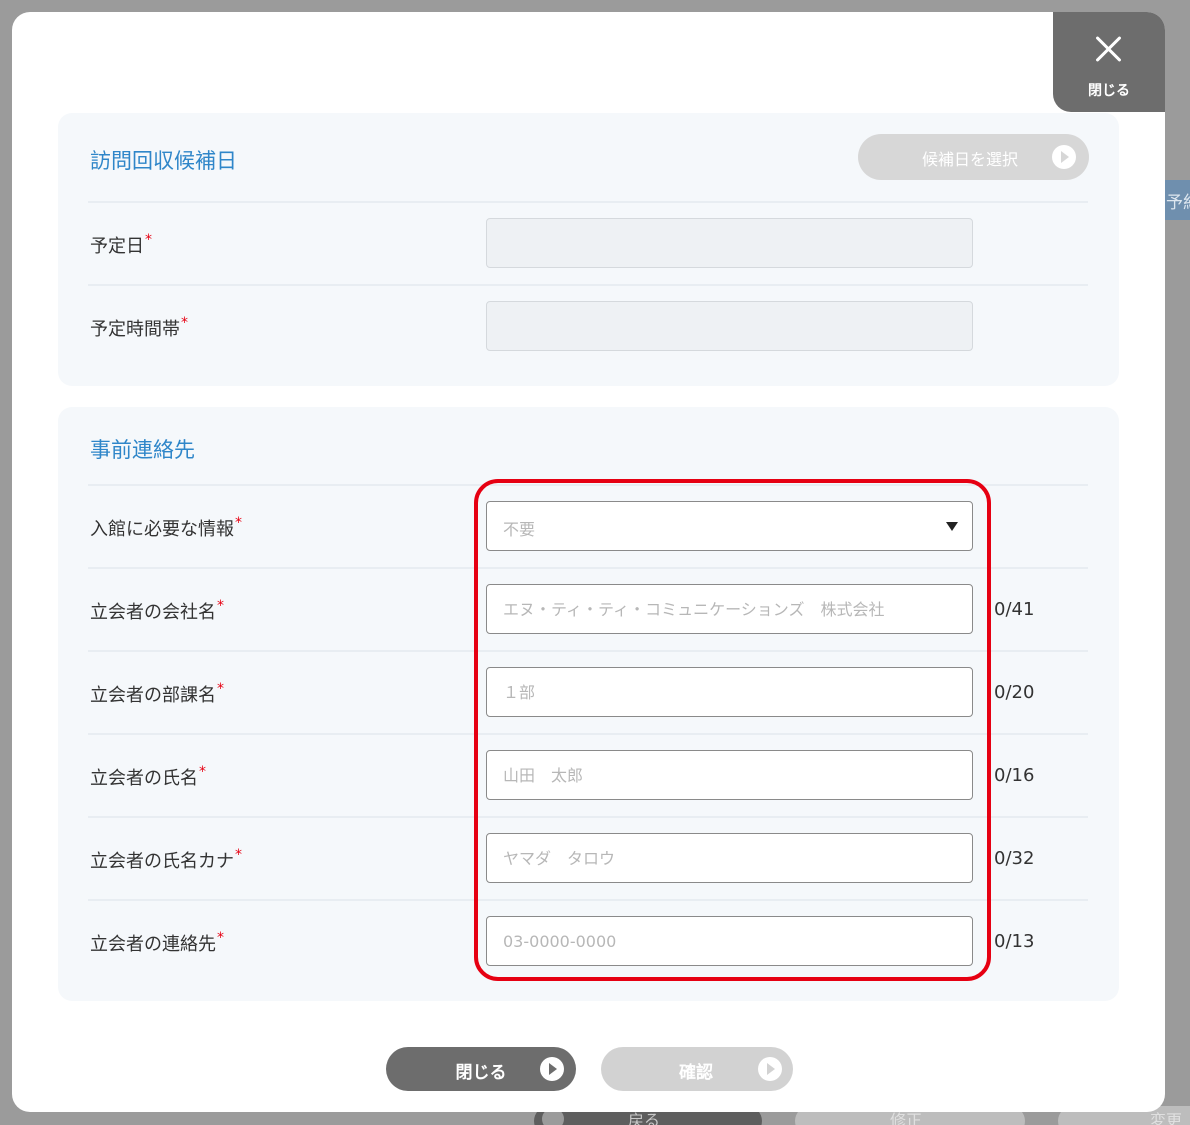 The image size is (1190, 1125). Describe the element at coordinates (142, 450) in the screenshot. I see `contact-section-title: 事前連絡先` at that location.